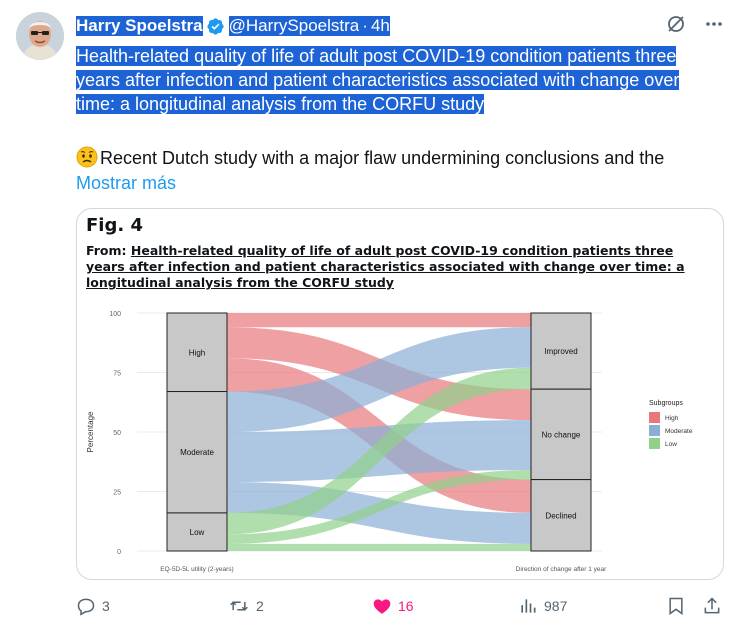 The height and width of the screenshot is (632, 744). What do you see at coordinates (294, 26) in the screenshot?
I see `author-handle: @HarrySpoelstra` at bounding box center [294, 26].